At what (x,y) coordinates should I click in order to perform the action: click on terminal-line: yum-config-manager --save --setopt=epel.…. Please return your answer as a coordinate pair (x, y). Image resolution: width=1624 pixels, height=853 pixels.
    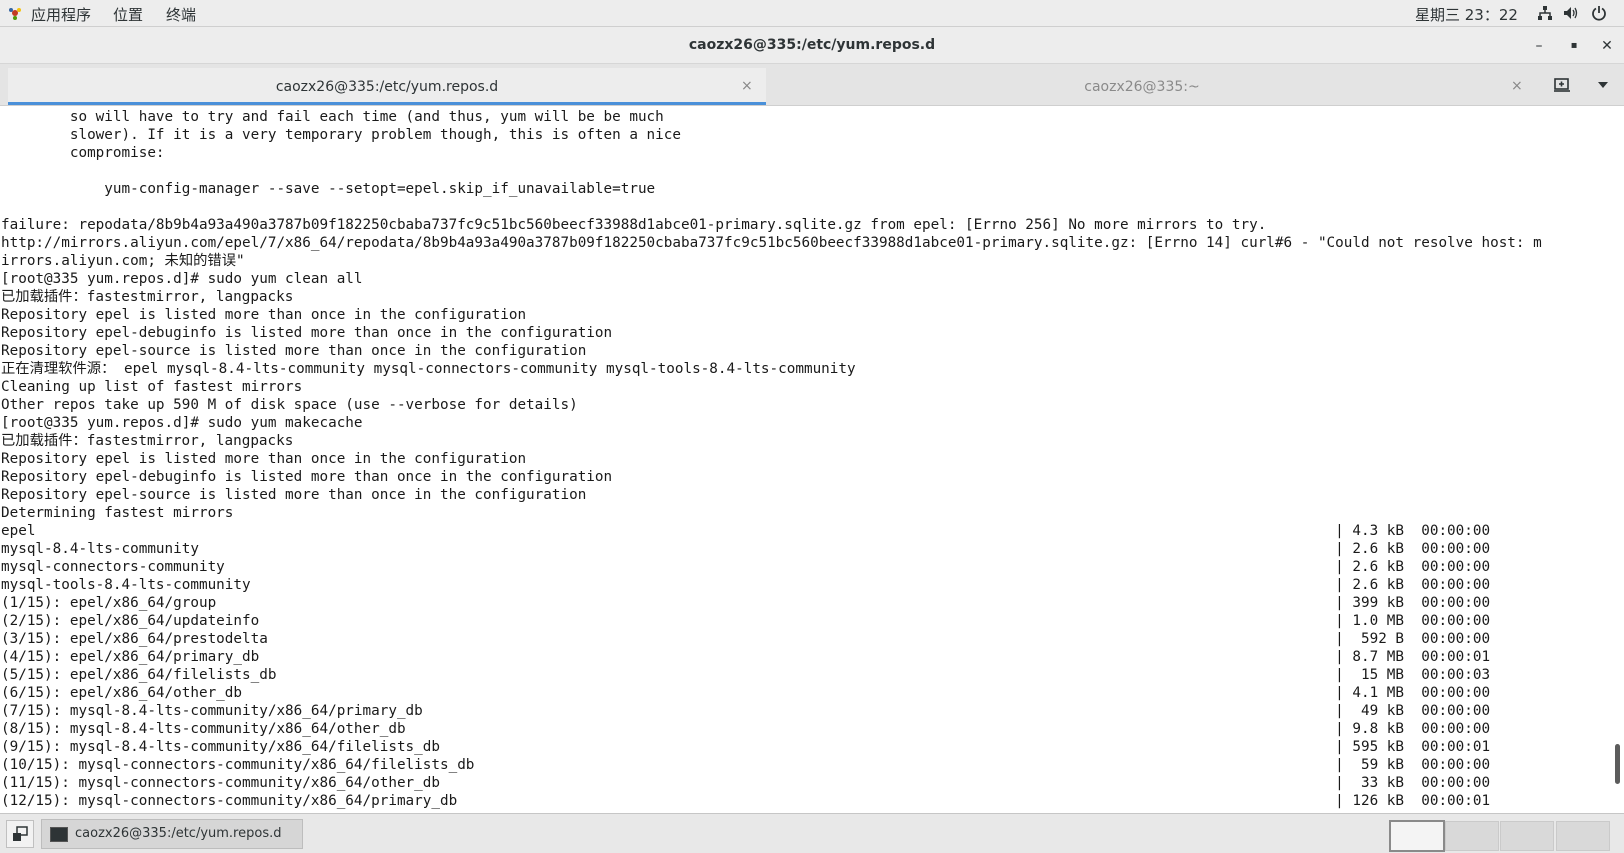
    Looking at the image, I should click on (328, 189).